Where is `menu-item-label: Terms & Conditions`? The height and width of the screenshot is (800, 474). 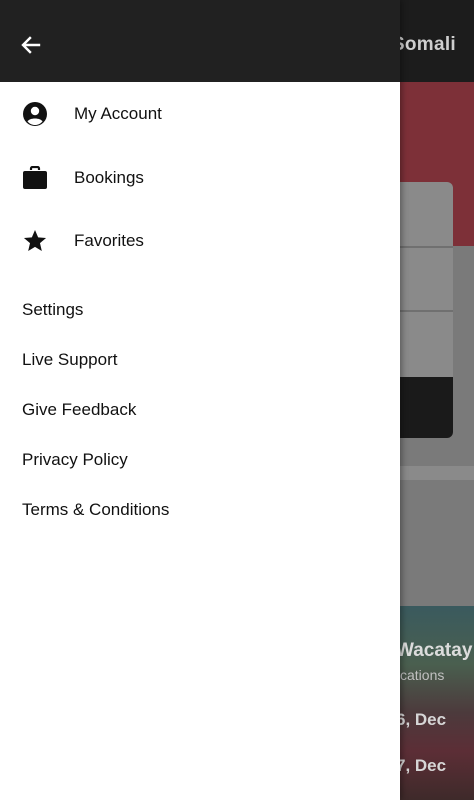 menu-item-label: Terms & Conditions is located at coordinates (96, 509).